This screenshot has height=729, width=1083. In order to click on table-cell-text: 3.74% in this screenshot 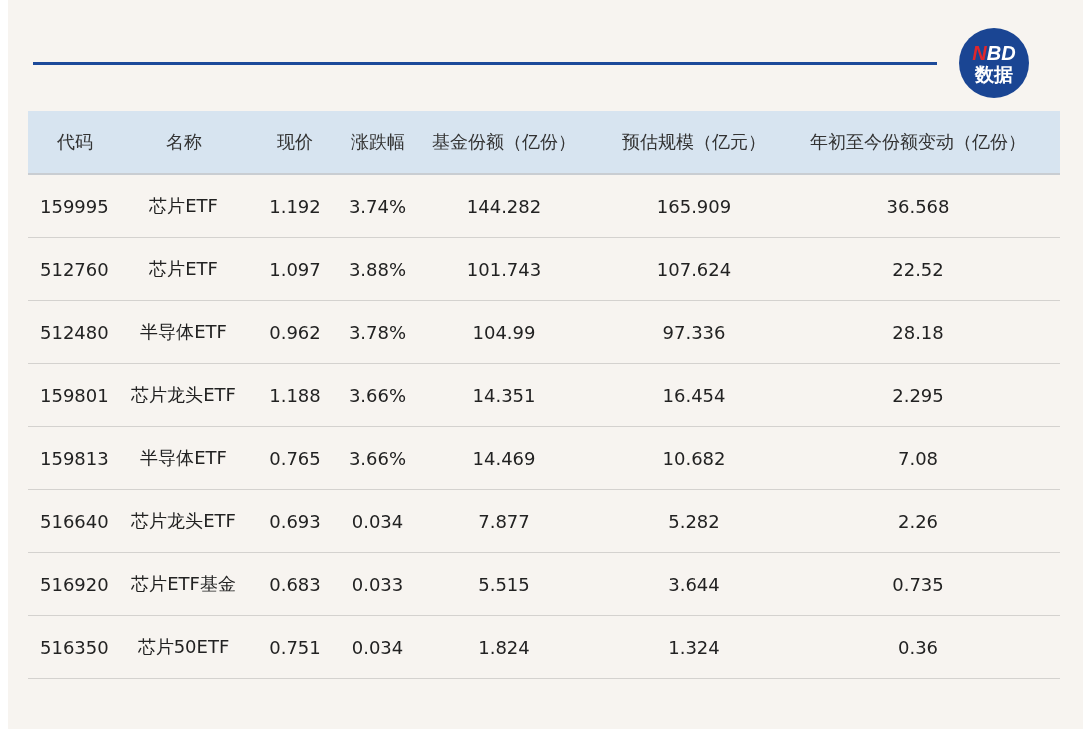, I will do `click(377, 206)`.